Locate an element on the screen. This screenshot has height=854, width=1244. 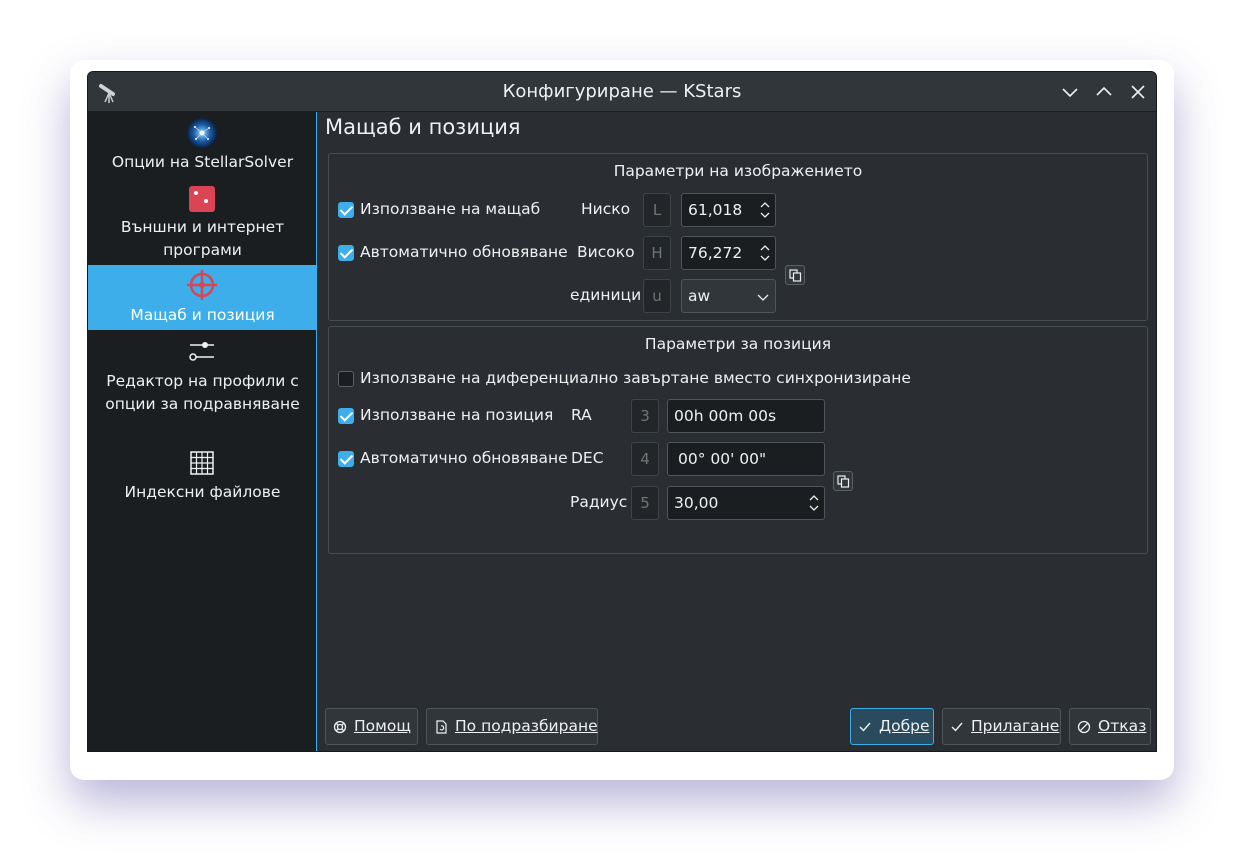
low-key-box: L is located at coordinates (657, 210).